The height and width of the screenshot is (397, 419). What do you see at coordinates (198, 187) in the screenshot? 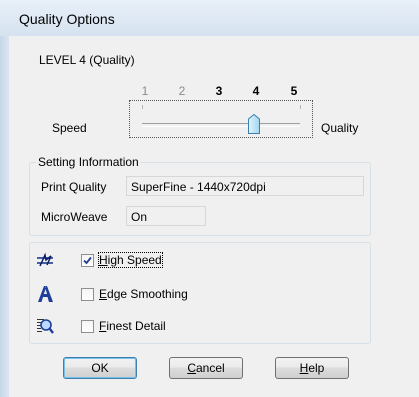
I see `print-quality-text: SuperFine - 1440x720dpi` at bounding box center [198, 187].